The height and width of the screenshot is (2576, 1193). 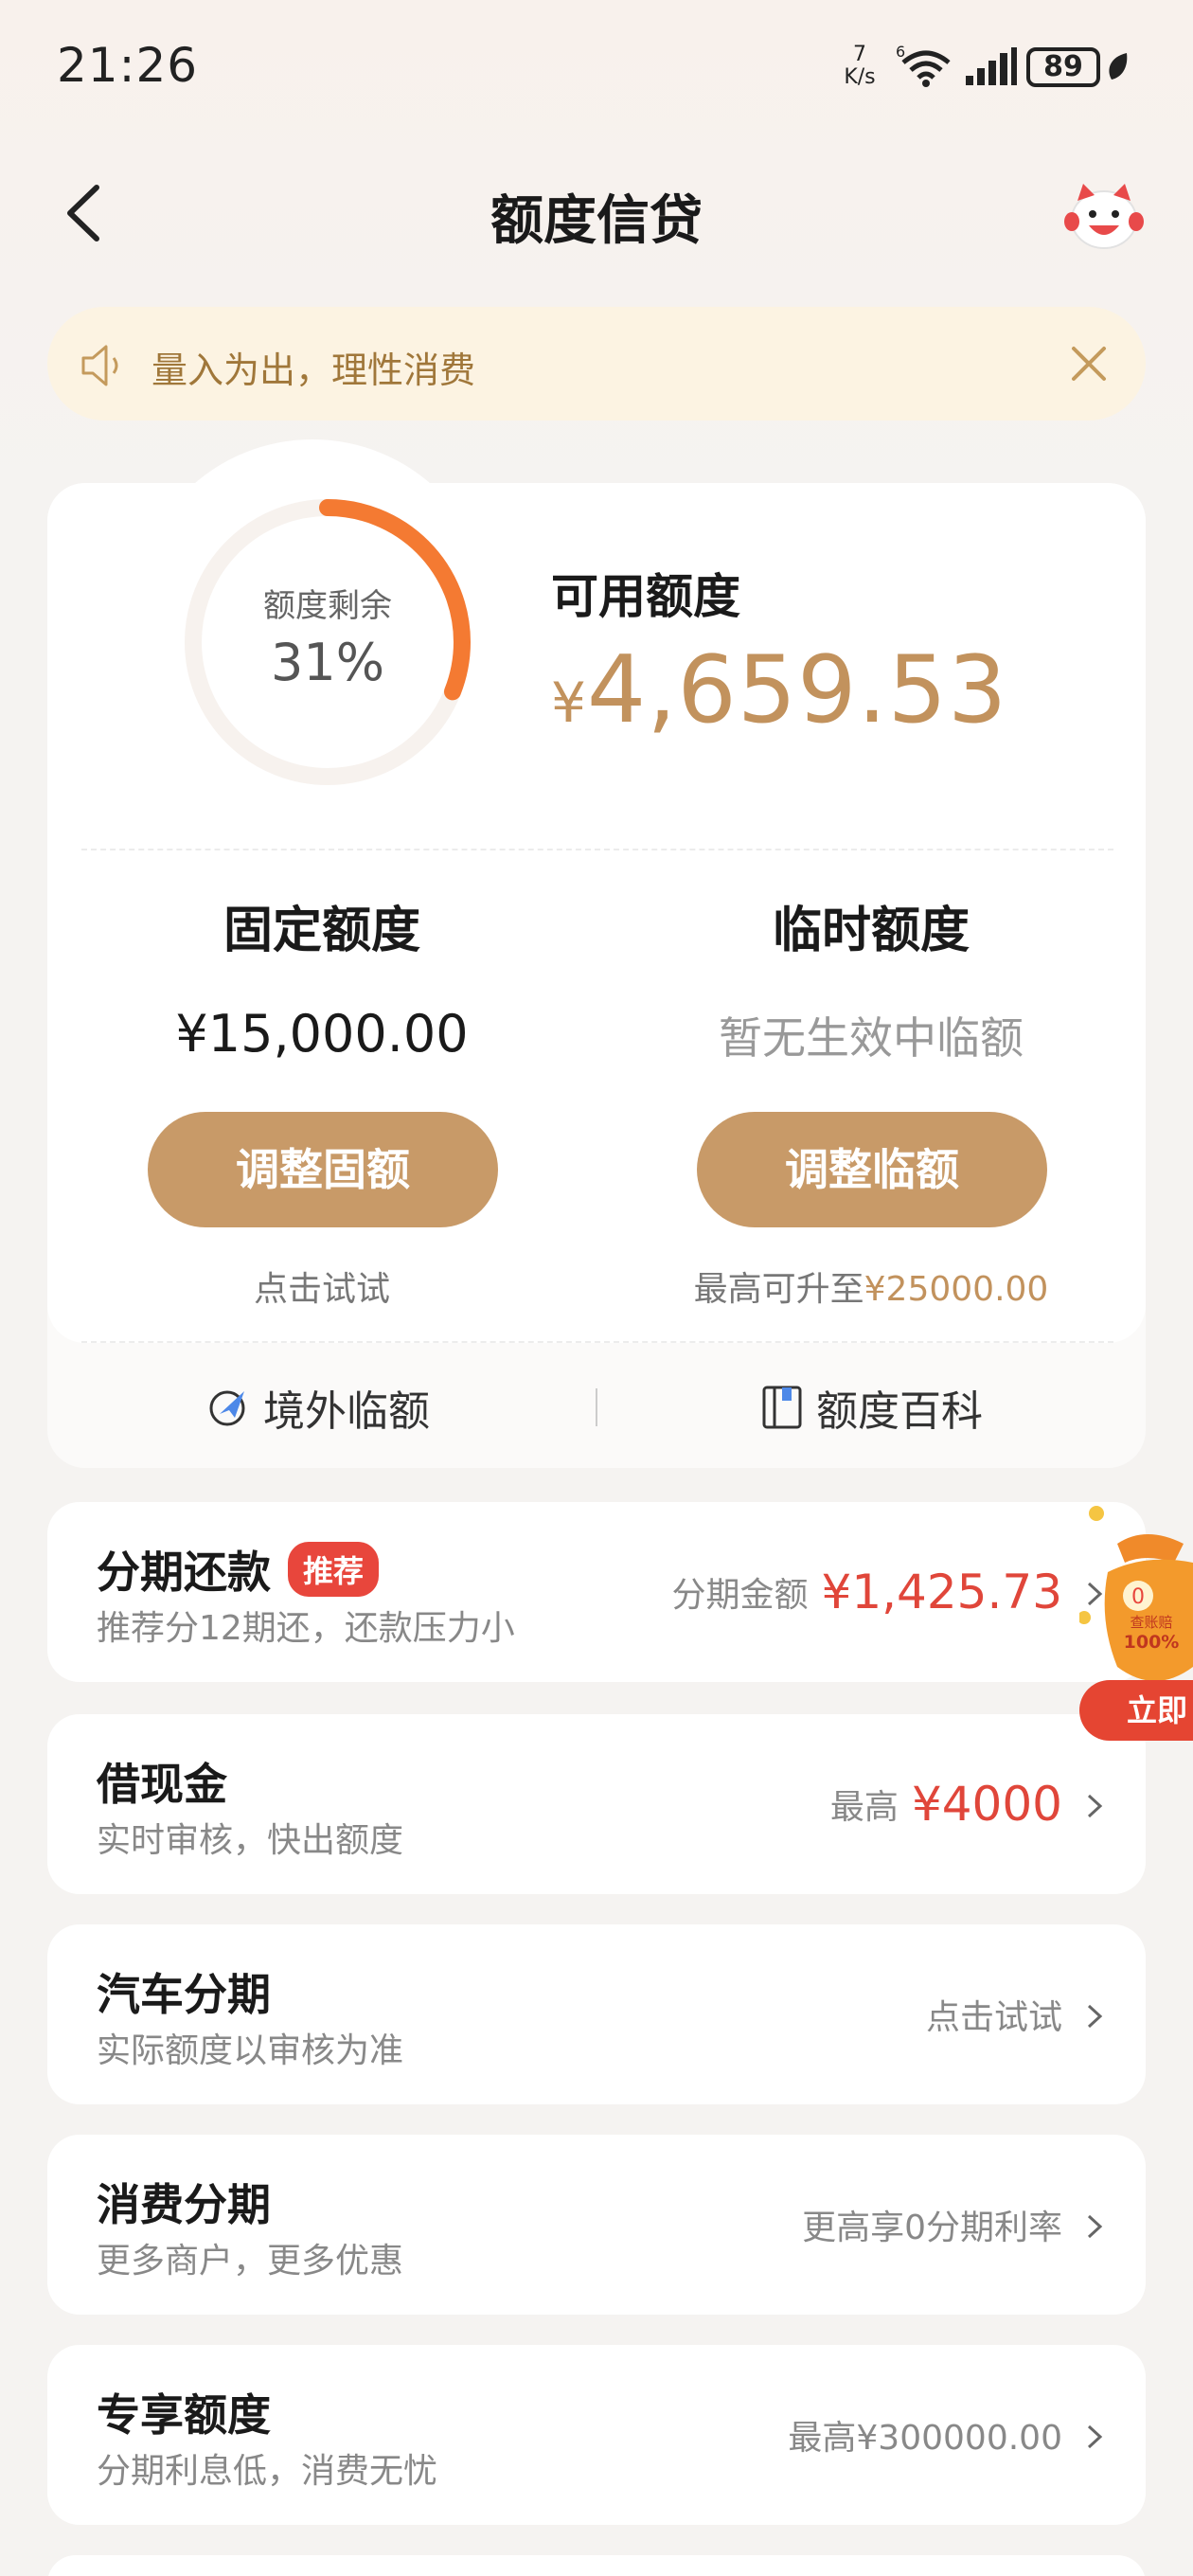 I want to click on promo-badge: 0, so click(x=1138, y=1597).